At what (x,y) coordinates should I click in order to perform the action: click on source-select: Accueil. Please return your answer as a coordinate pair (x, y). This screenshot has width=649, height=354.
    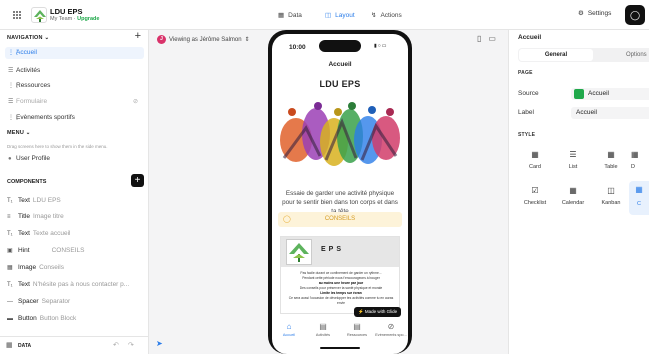
    Looking at the image, I should click on (610, 94).